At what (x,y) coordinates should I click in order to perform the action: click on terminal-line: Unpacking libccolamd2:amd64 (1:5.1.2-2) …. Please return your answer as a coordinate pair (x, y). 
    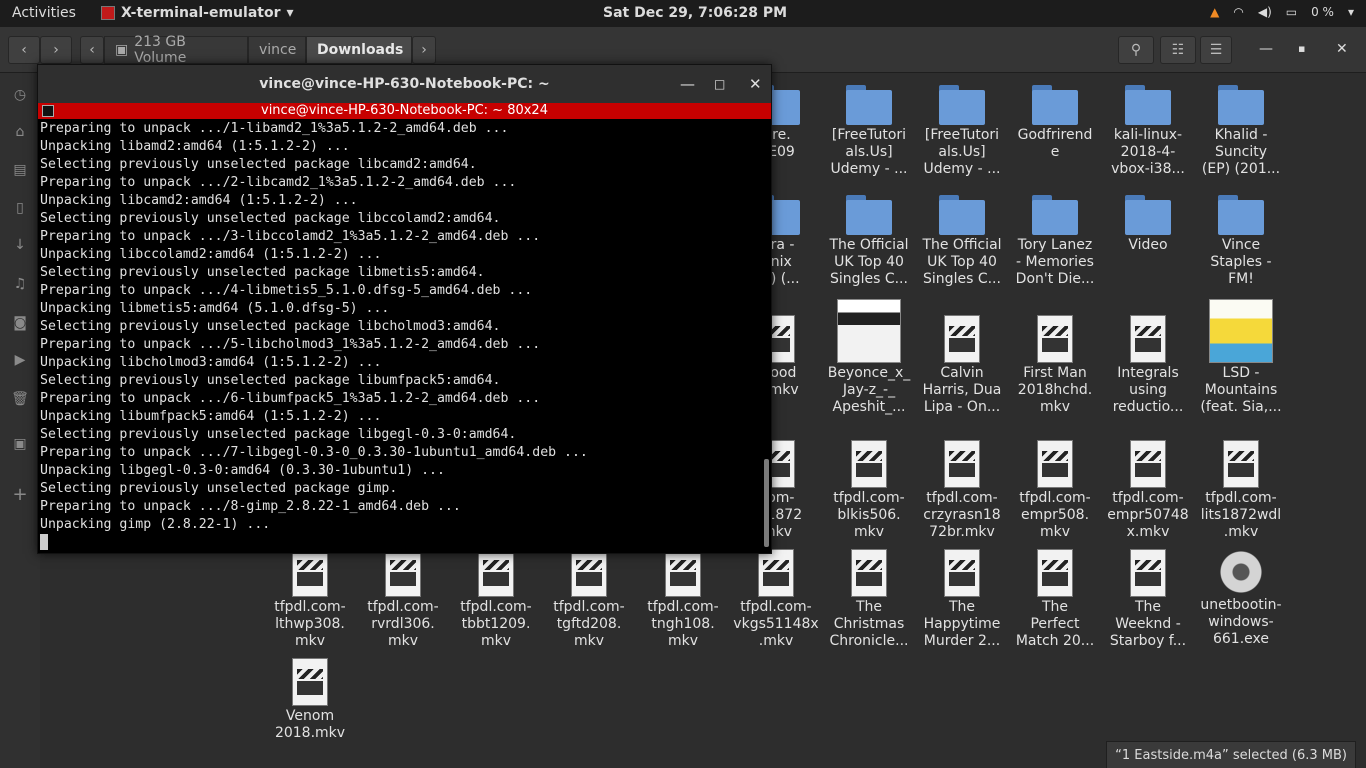
    Looking at the image, I should click on (211, 254).